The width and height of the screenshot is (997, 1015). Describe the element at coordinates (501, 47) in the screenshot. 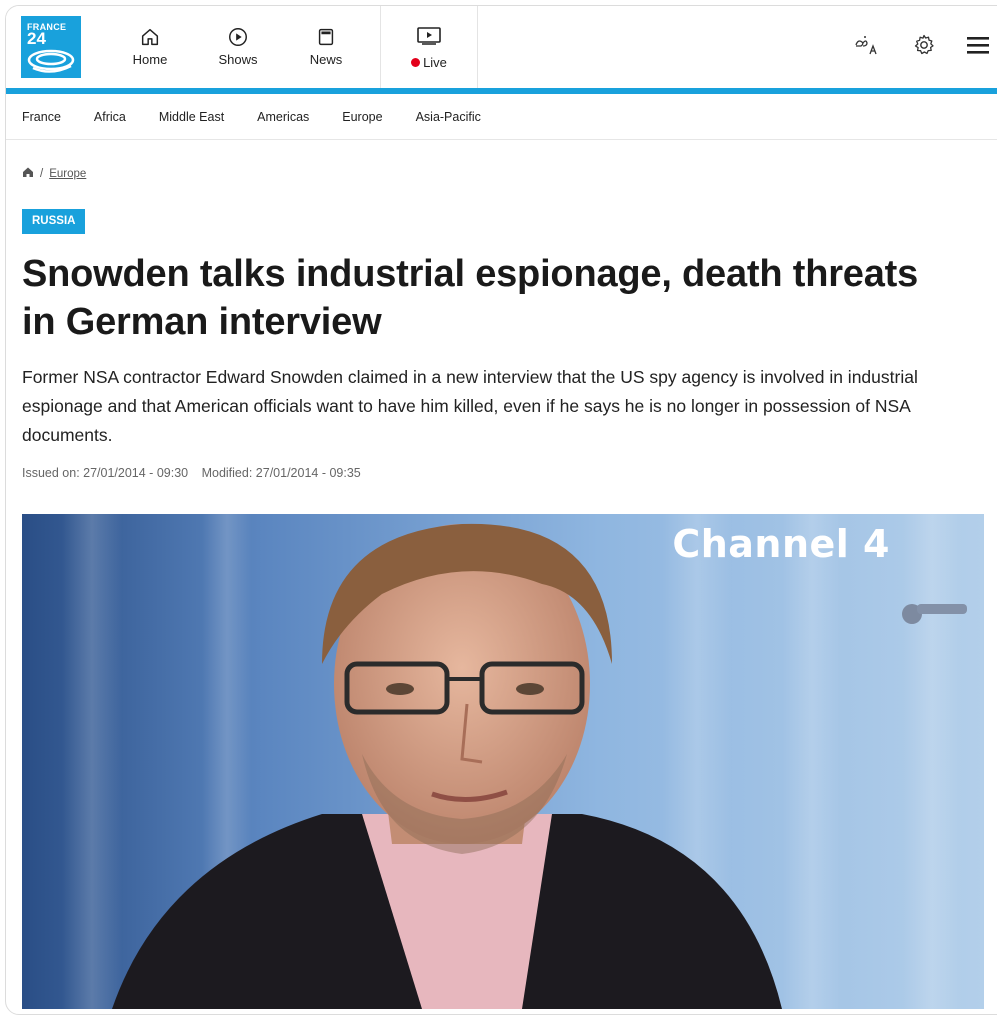

I see `site-header: FRANCE 24 Home Shows News Live` at that location.